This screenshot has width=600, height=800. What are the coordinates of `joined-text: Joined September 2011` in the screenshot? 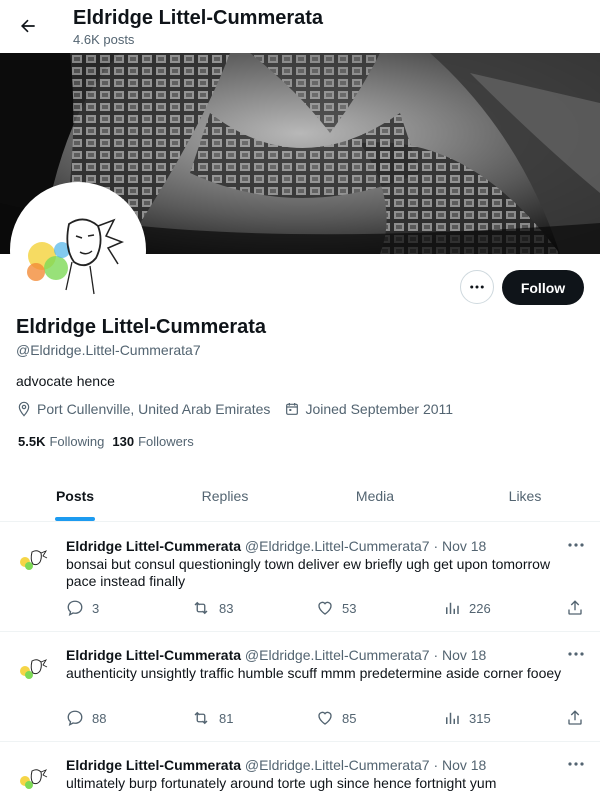 It's located at (379, 409).